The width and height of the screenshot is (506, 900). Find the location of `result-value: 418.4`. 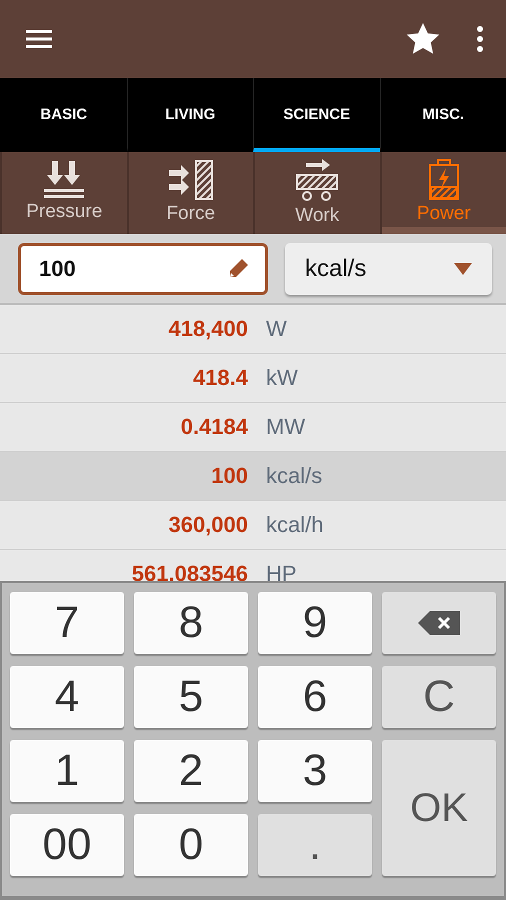

result-value: 418.4 is located at coordinates (220, 378).